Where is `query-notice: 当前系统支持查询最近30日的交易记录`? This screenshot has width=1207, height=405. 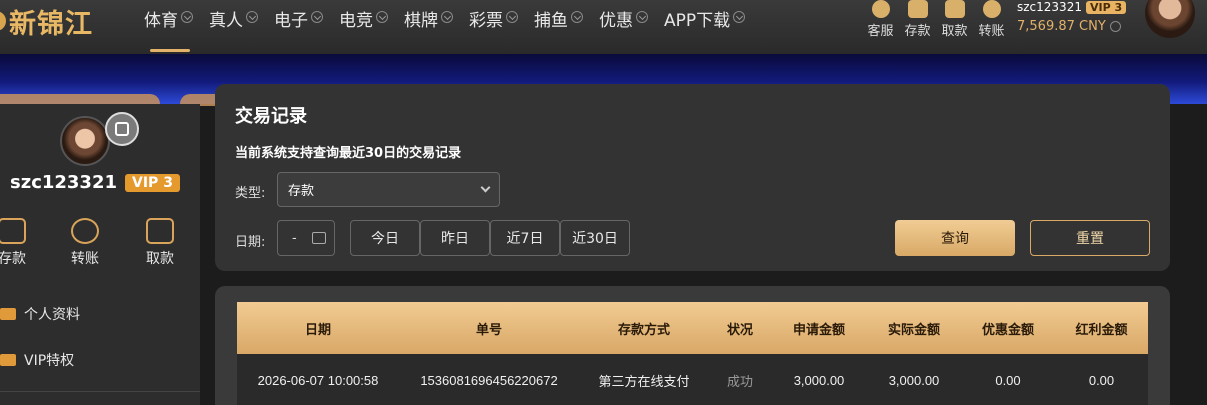
query-notice: 当前系统支持查询最近30日的交易记录 is located at coordinates (348, 153).